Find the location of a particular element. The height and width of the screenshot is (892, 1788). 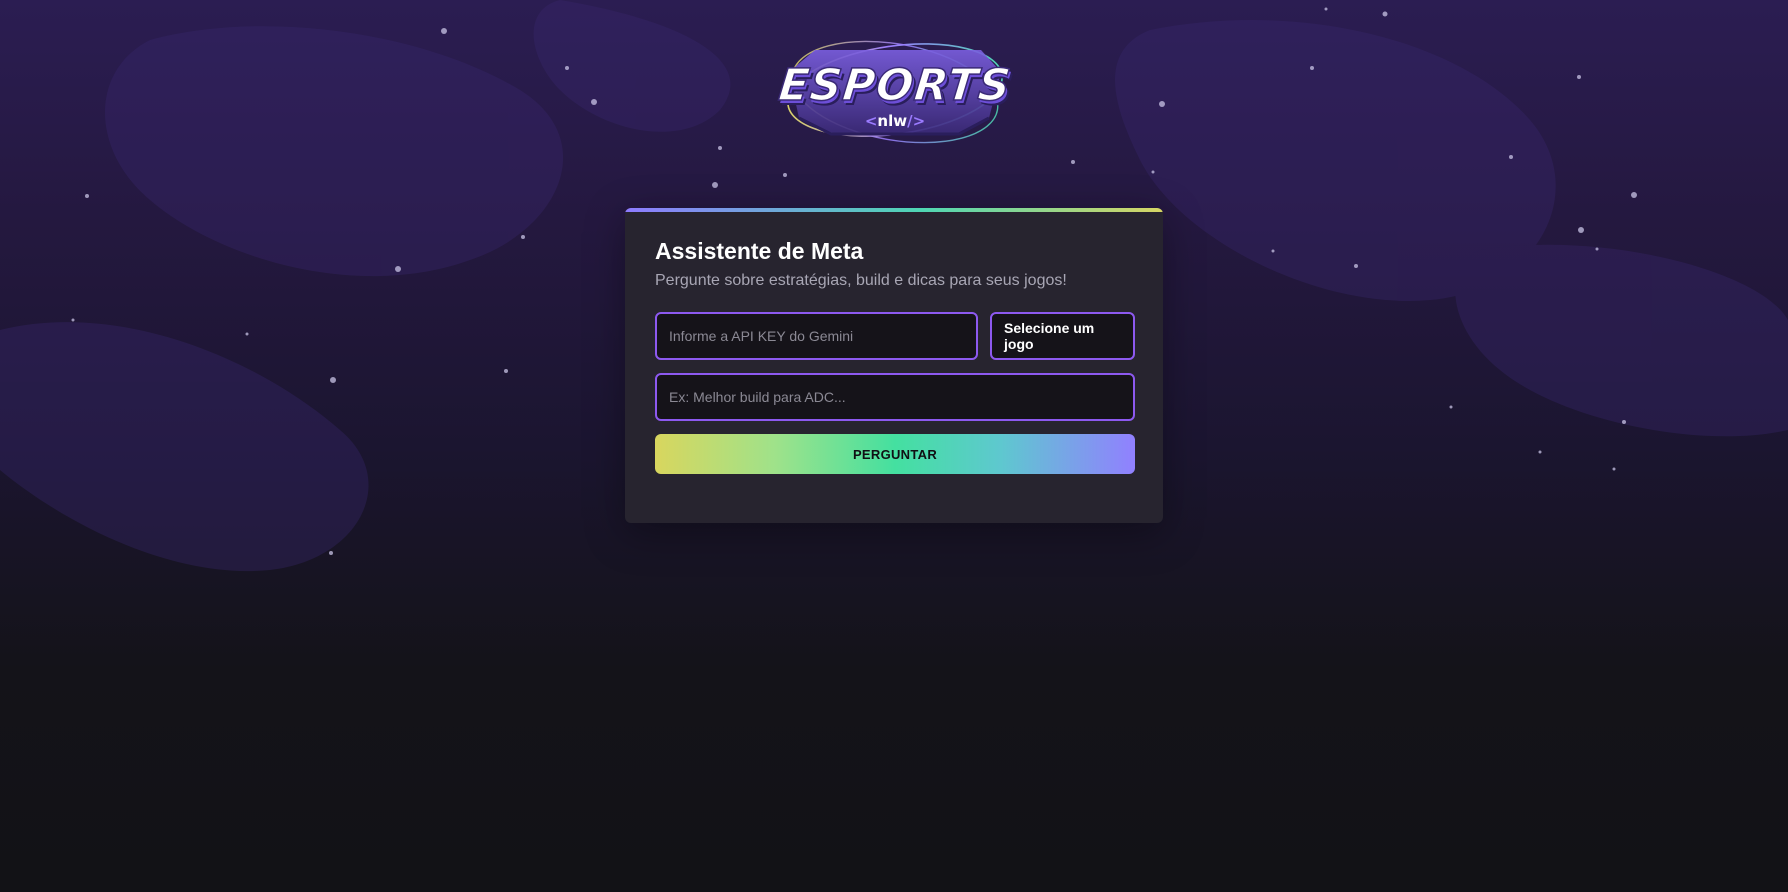

logo-tag: <nlw/> is located at coordinates (895, 121).